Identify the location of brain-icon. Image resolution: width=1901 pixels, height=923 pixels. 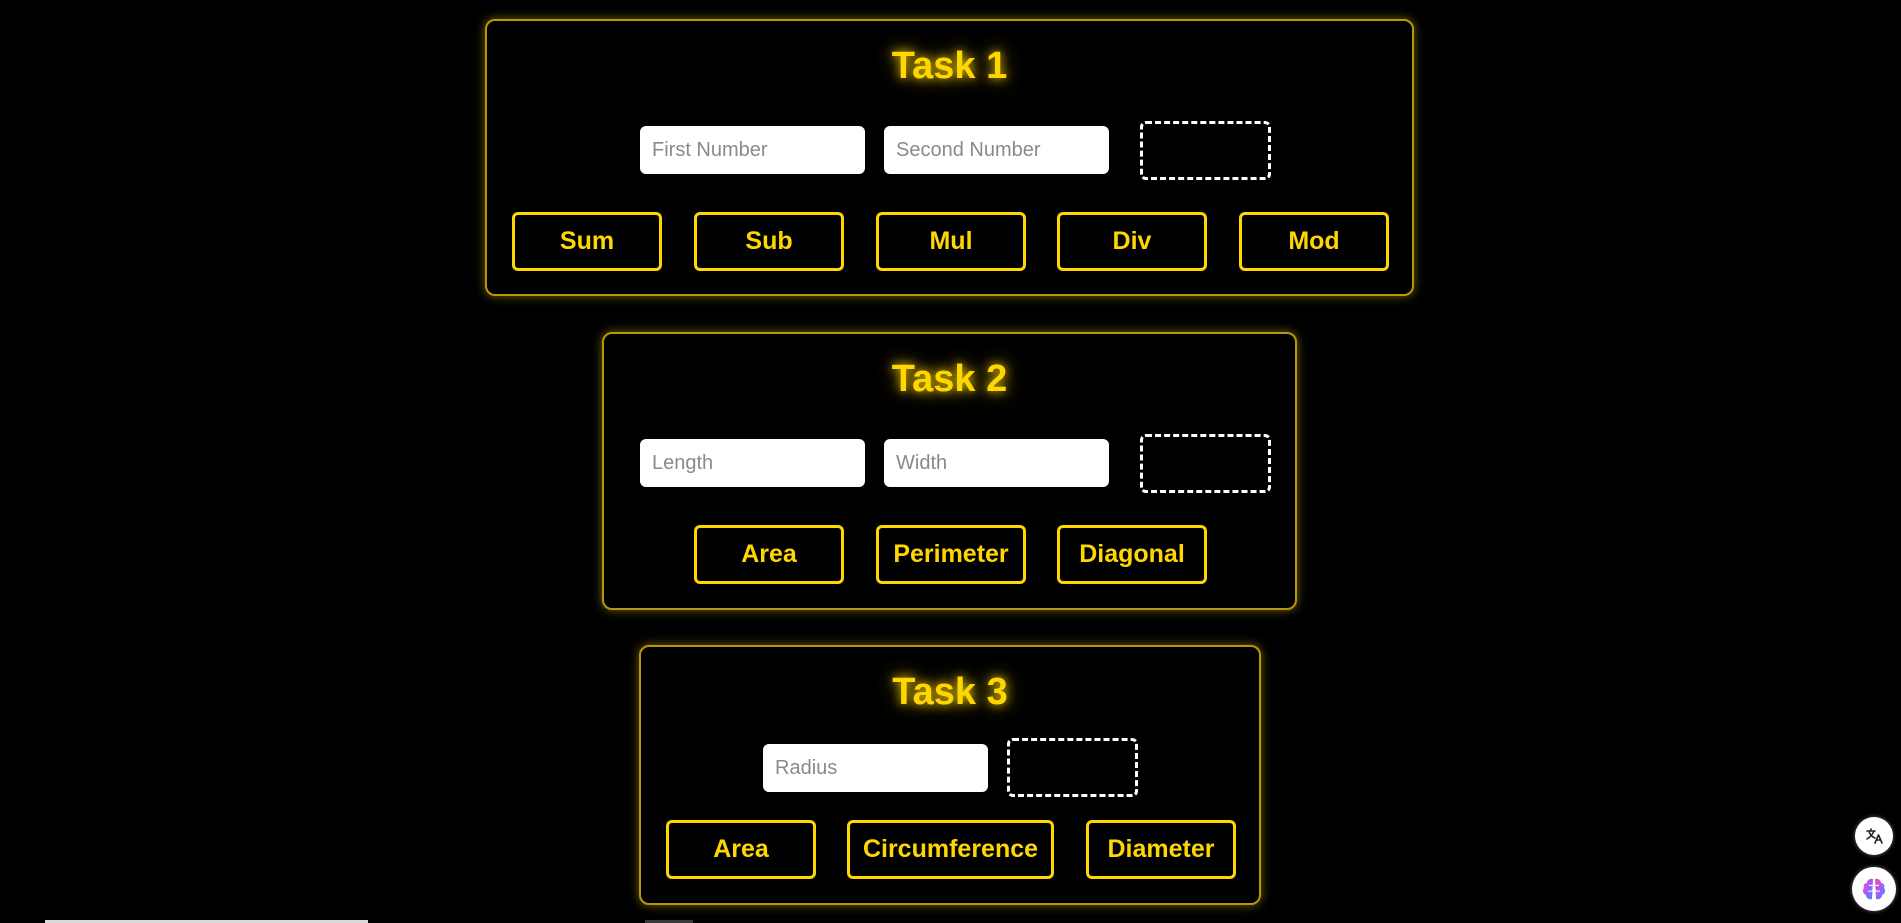
(1874, 889).